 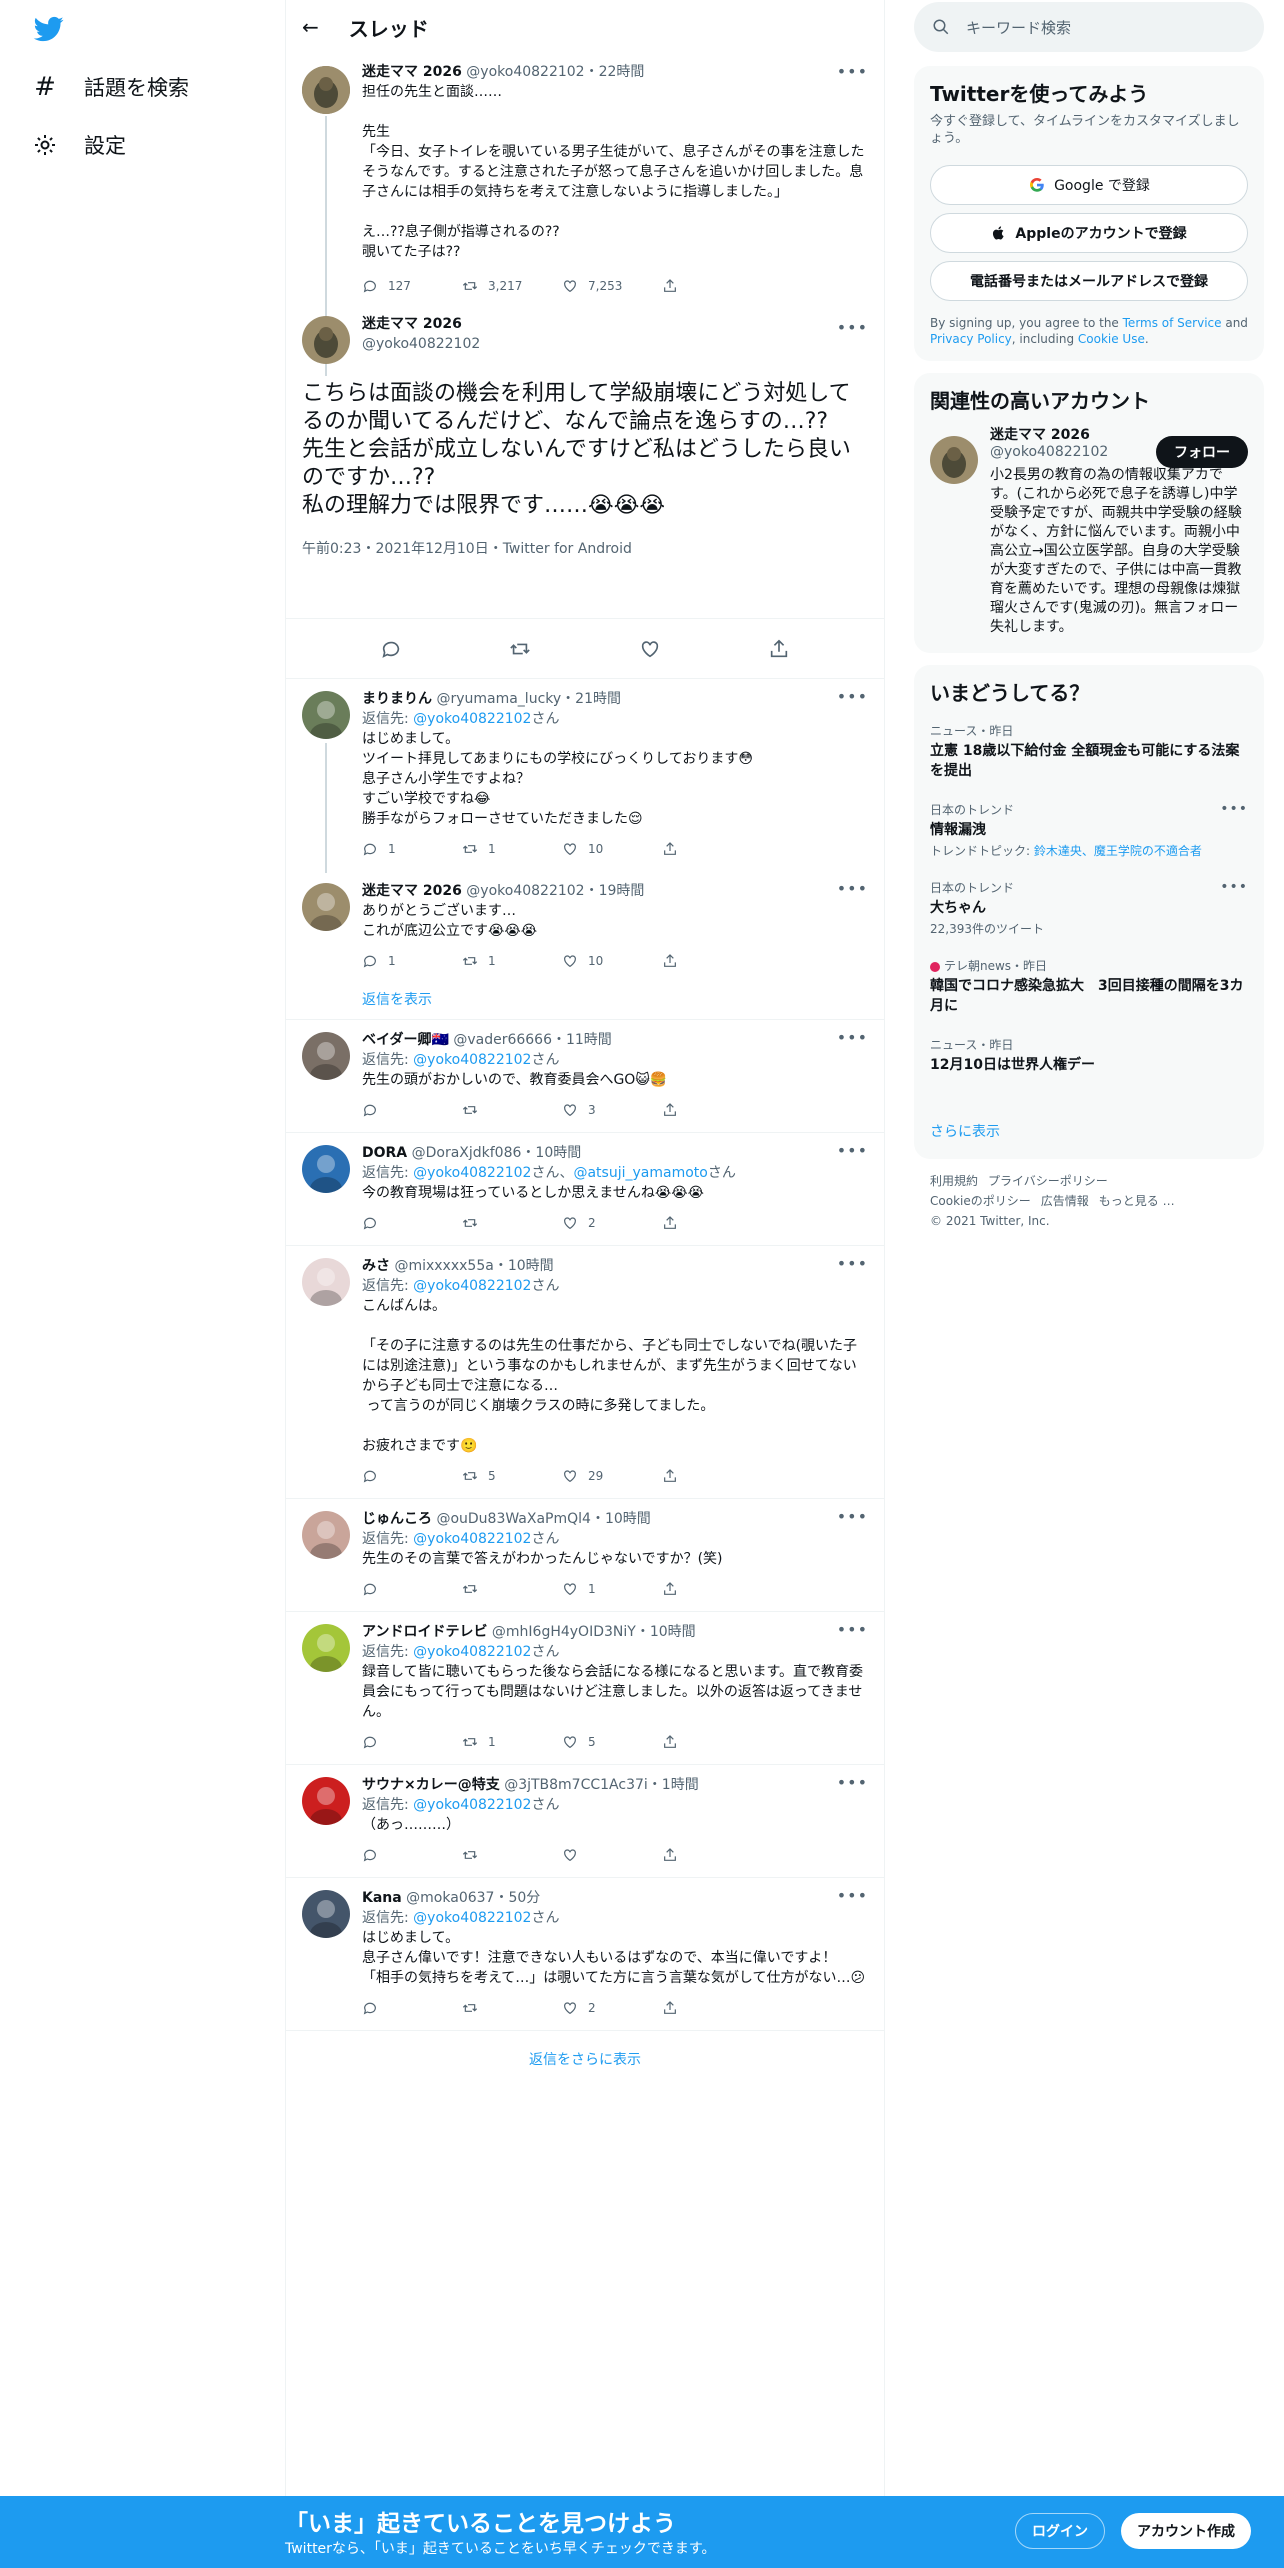 I want to click on trend-item: ニュース・昨日 12月10日は世界人権デー, so click(x=1089, y=1065).